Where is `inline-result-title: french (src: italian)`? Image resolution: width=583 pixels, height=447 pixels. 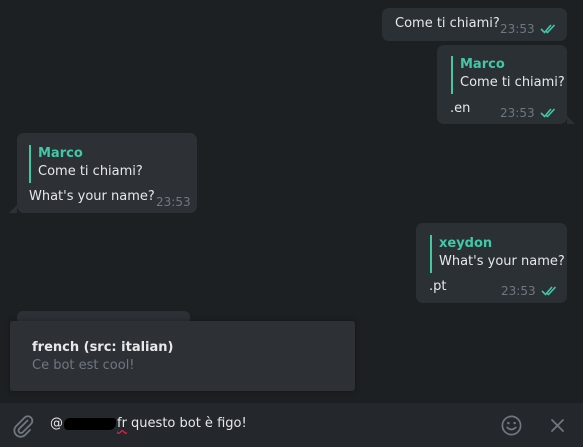 inline-result-title: french (src: italian) is located at coordinates (103, 347).